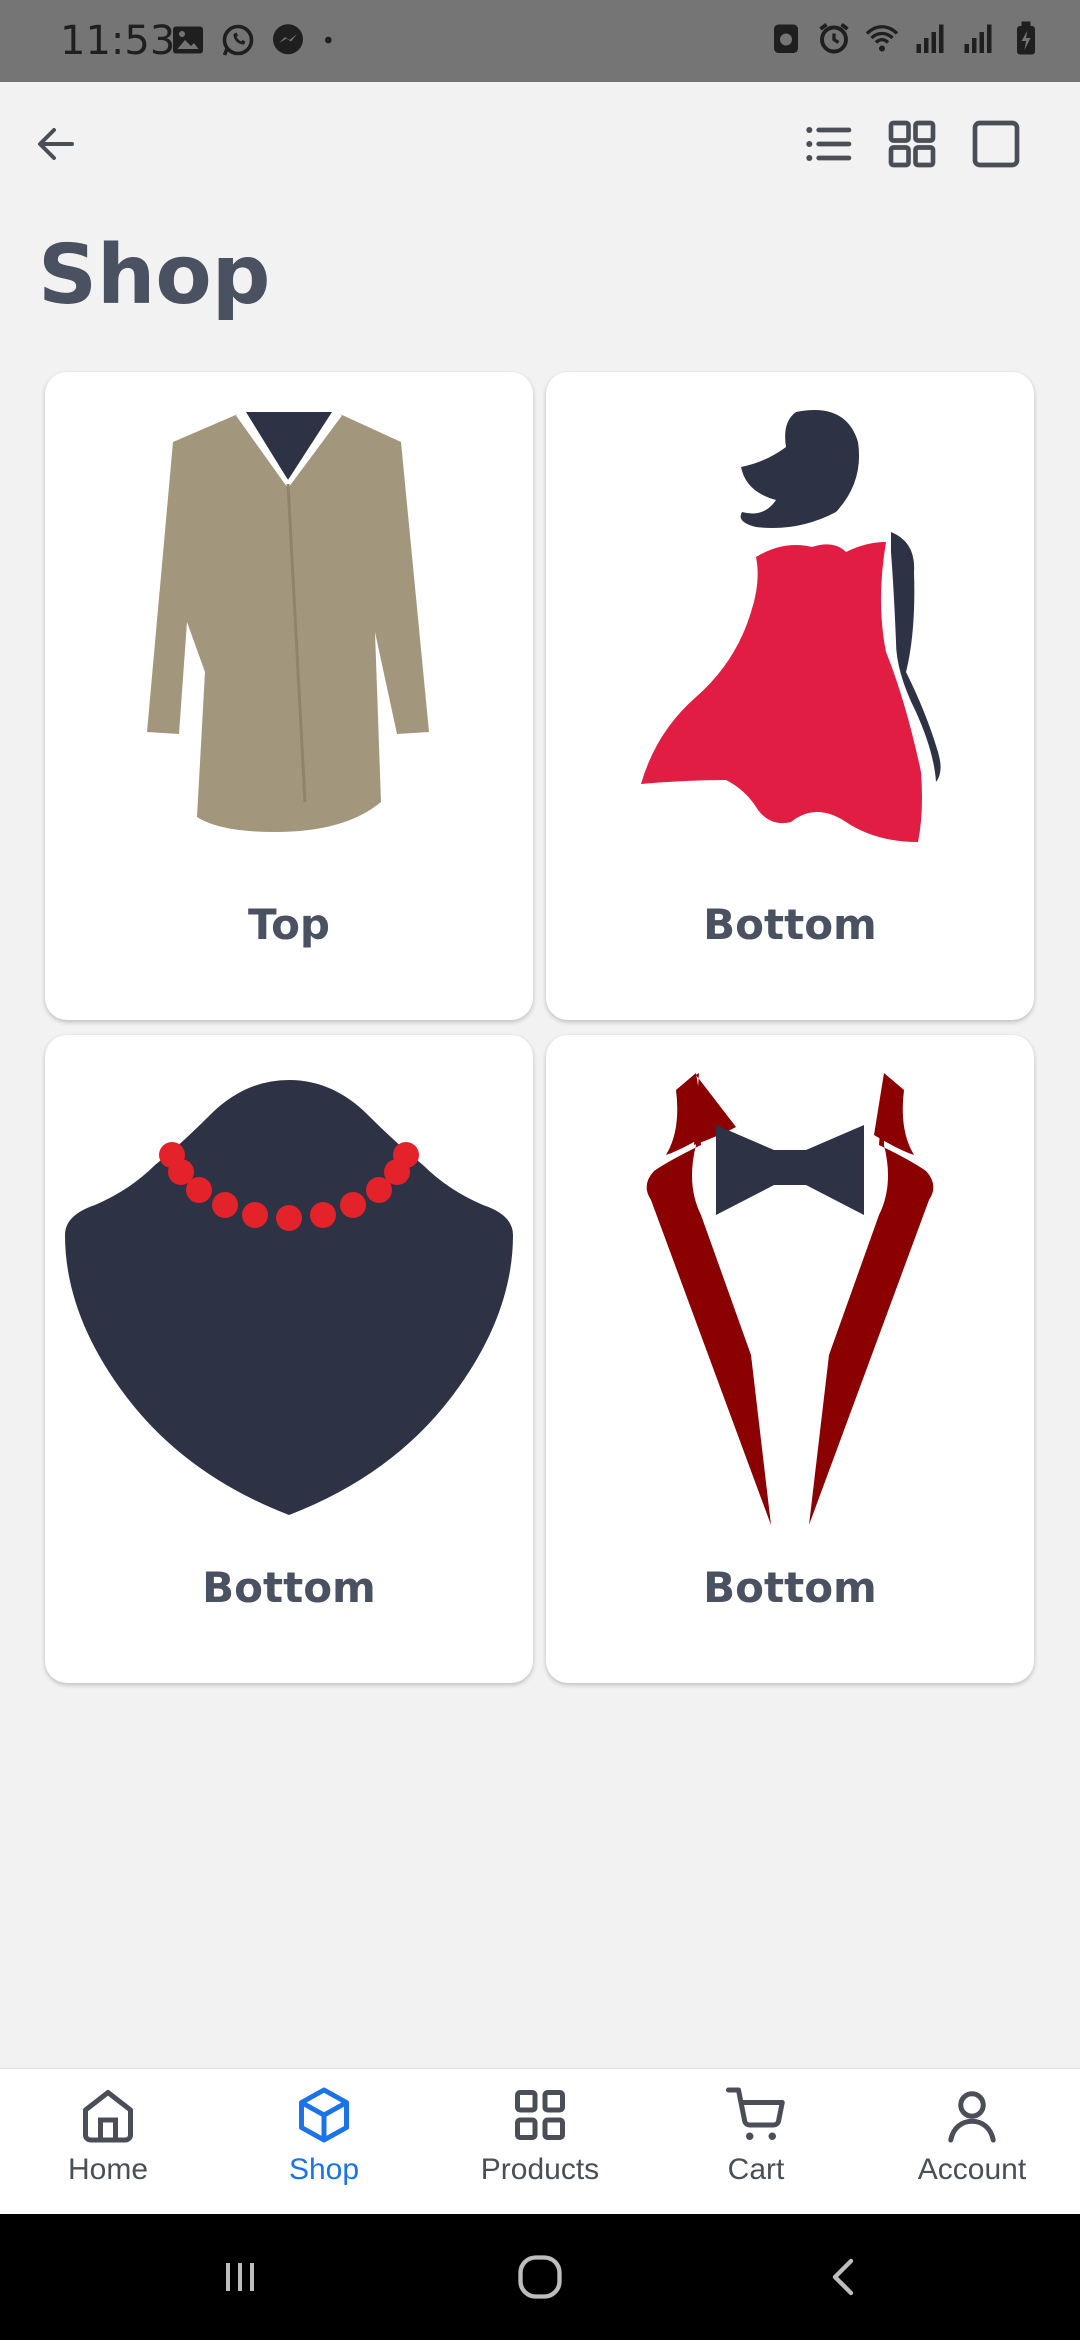 The height and width of the screenshot is (2340, 1080). Describe the element at coordinates (108, 2116) in the screenshot. I see `home-icon` at that location.